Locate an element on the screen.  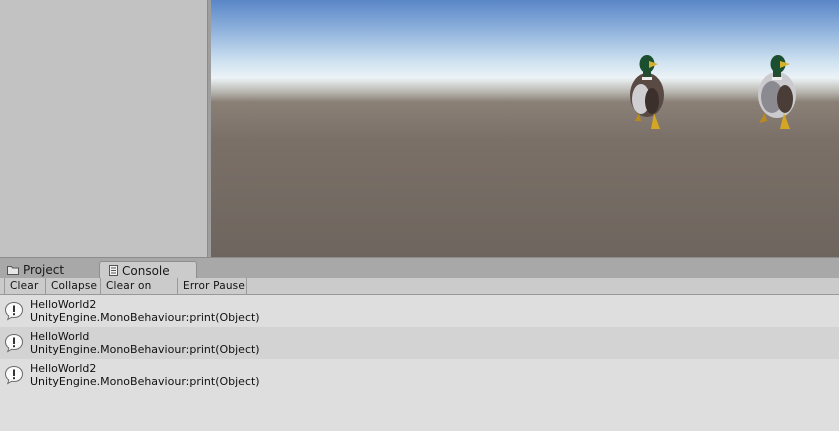
duck-left is located at coordinates (647, 92).